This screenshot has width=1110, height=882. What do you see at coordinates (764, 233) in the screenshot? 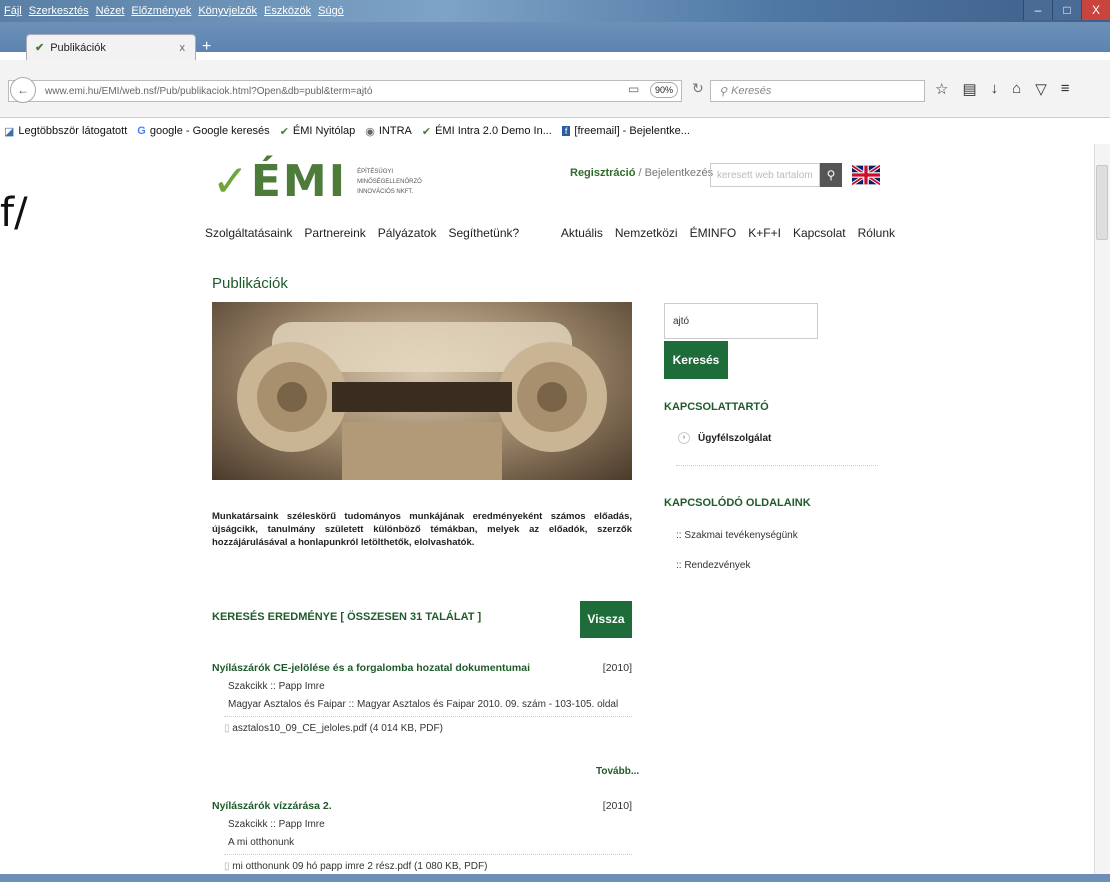
I see `nav-rdi: K+F+I` at bounding box center [764, 233].